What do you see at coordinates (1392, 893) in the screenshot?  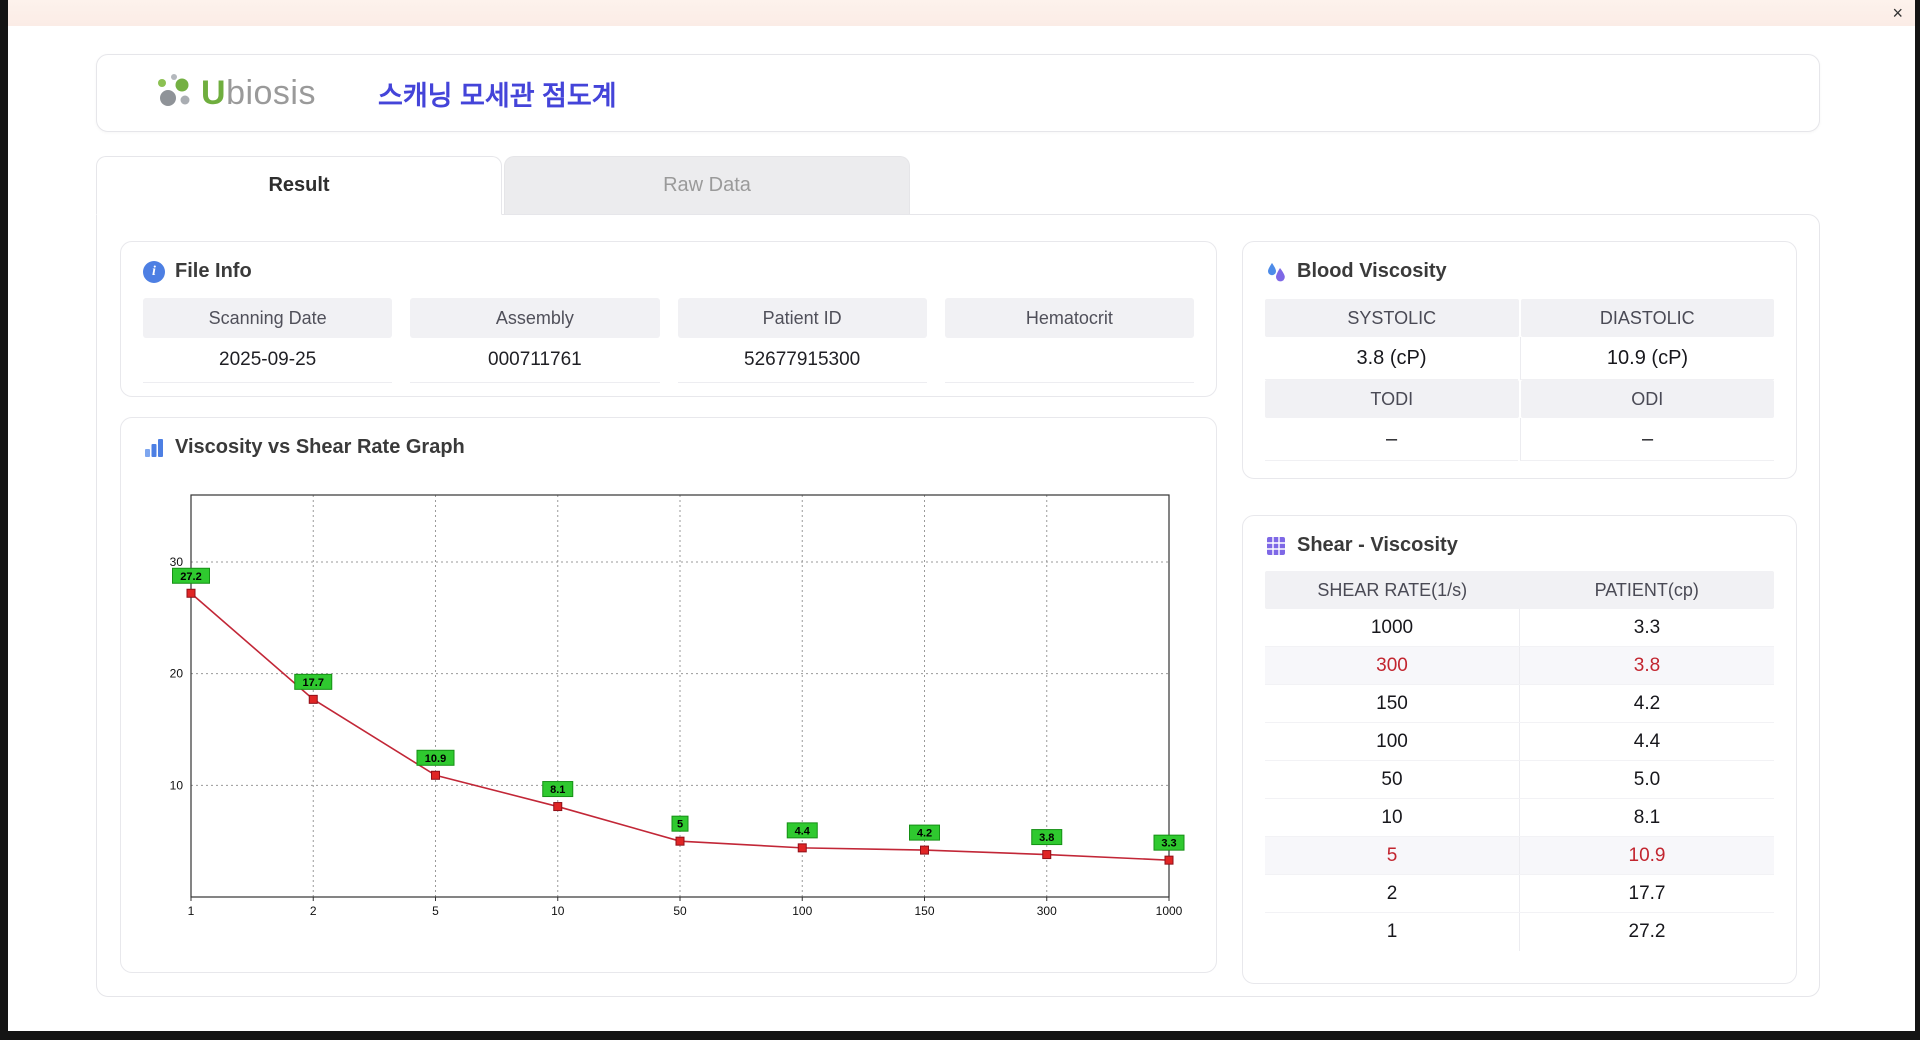 I see `shear-rate-cell: 2` at bounding box center [1392, 893].